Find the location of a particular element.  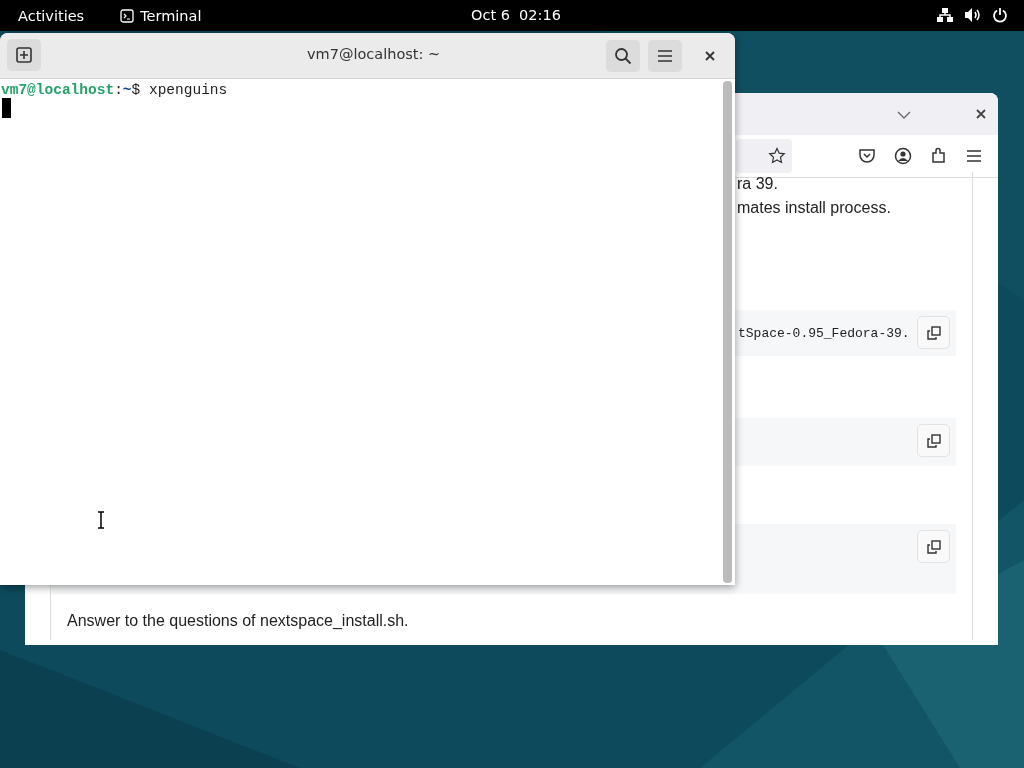

volume-icon is located at coordinates (973, 15).